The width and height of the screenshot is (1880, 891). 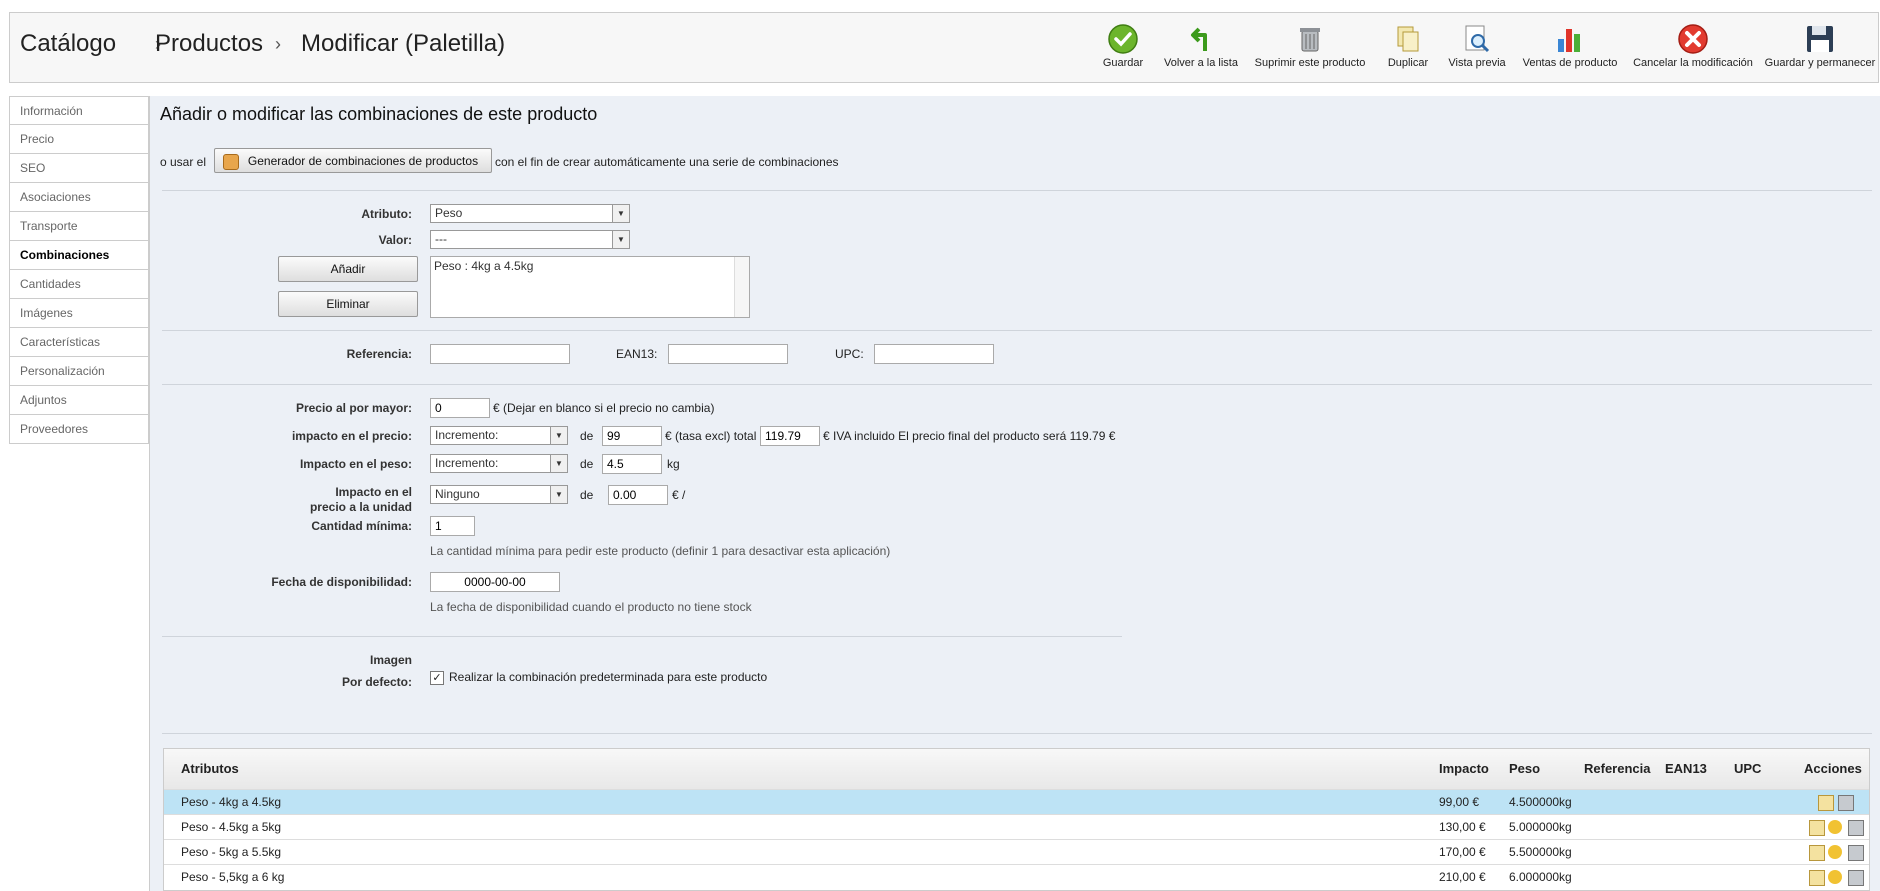 I want to click on delete-product-label: Suprimir este producto, so click(x=1310, y=63).